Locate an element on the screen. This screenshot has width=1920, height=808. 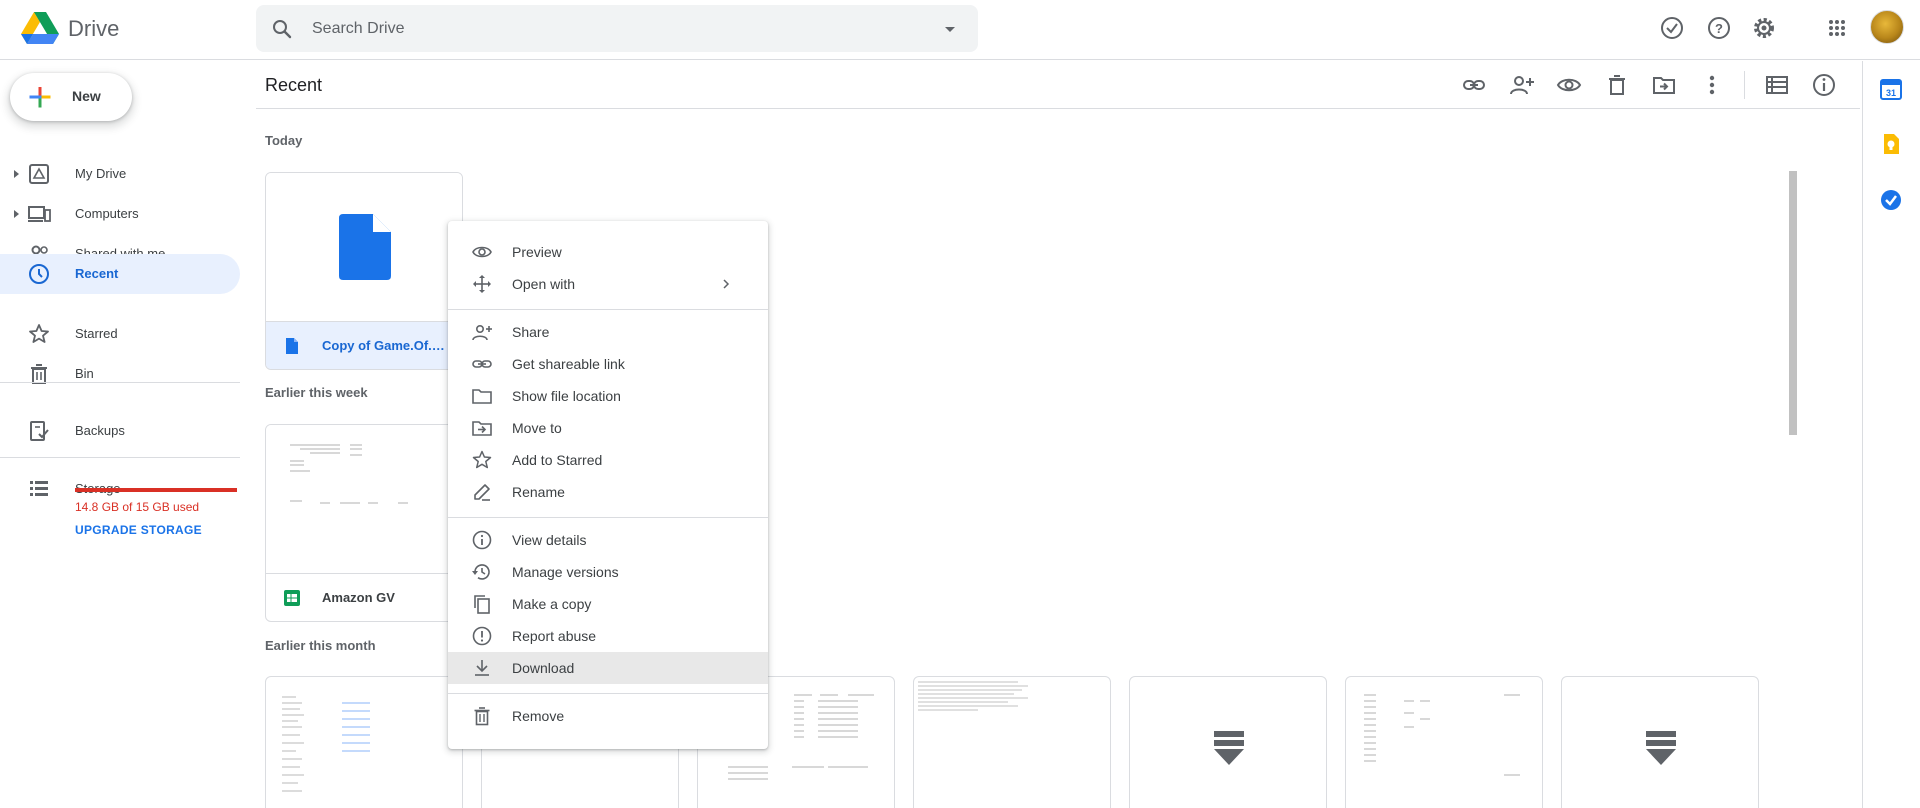
file-name: Amazon GV is located at coordinates (358, 597).